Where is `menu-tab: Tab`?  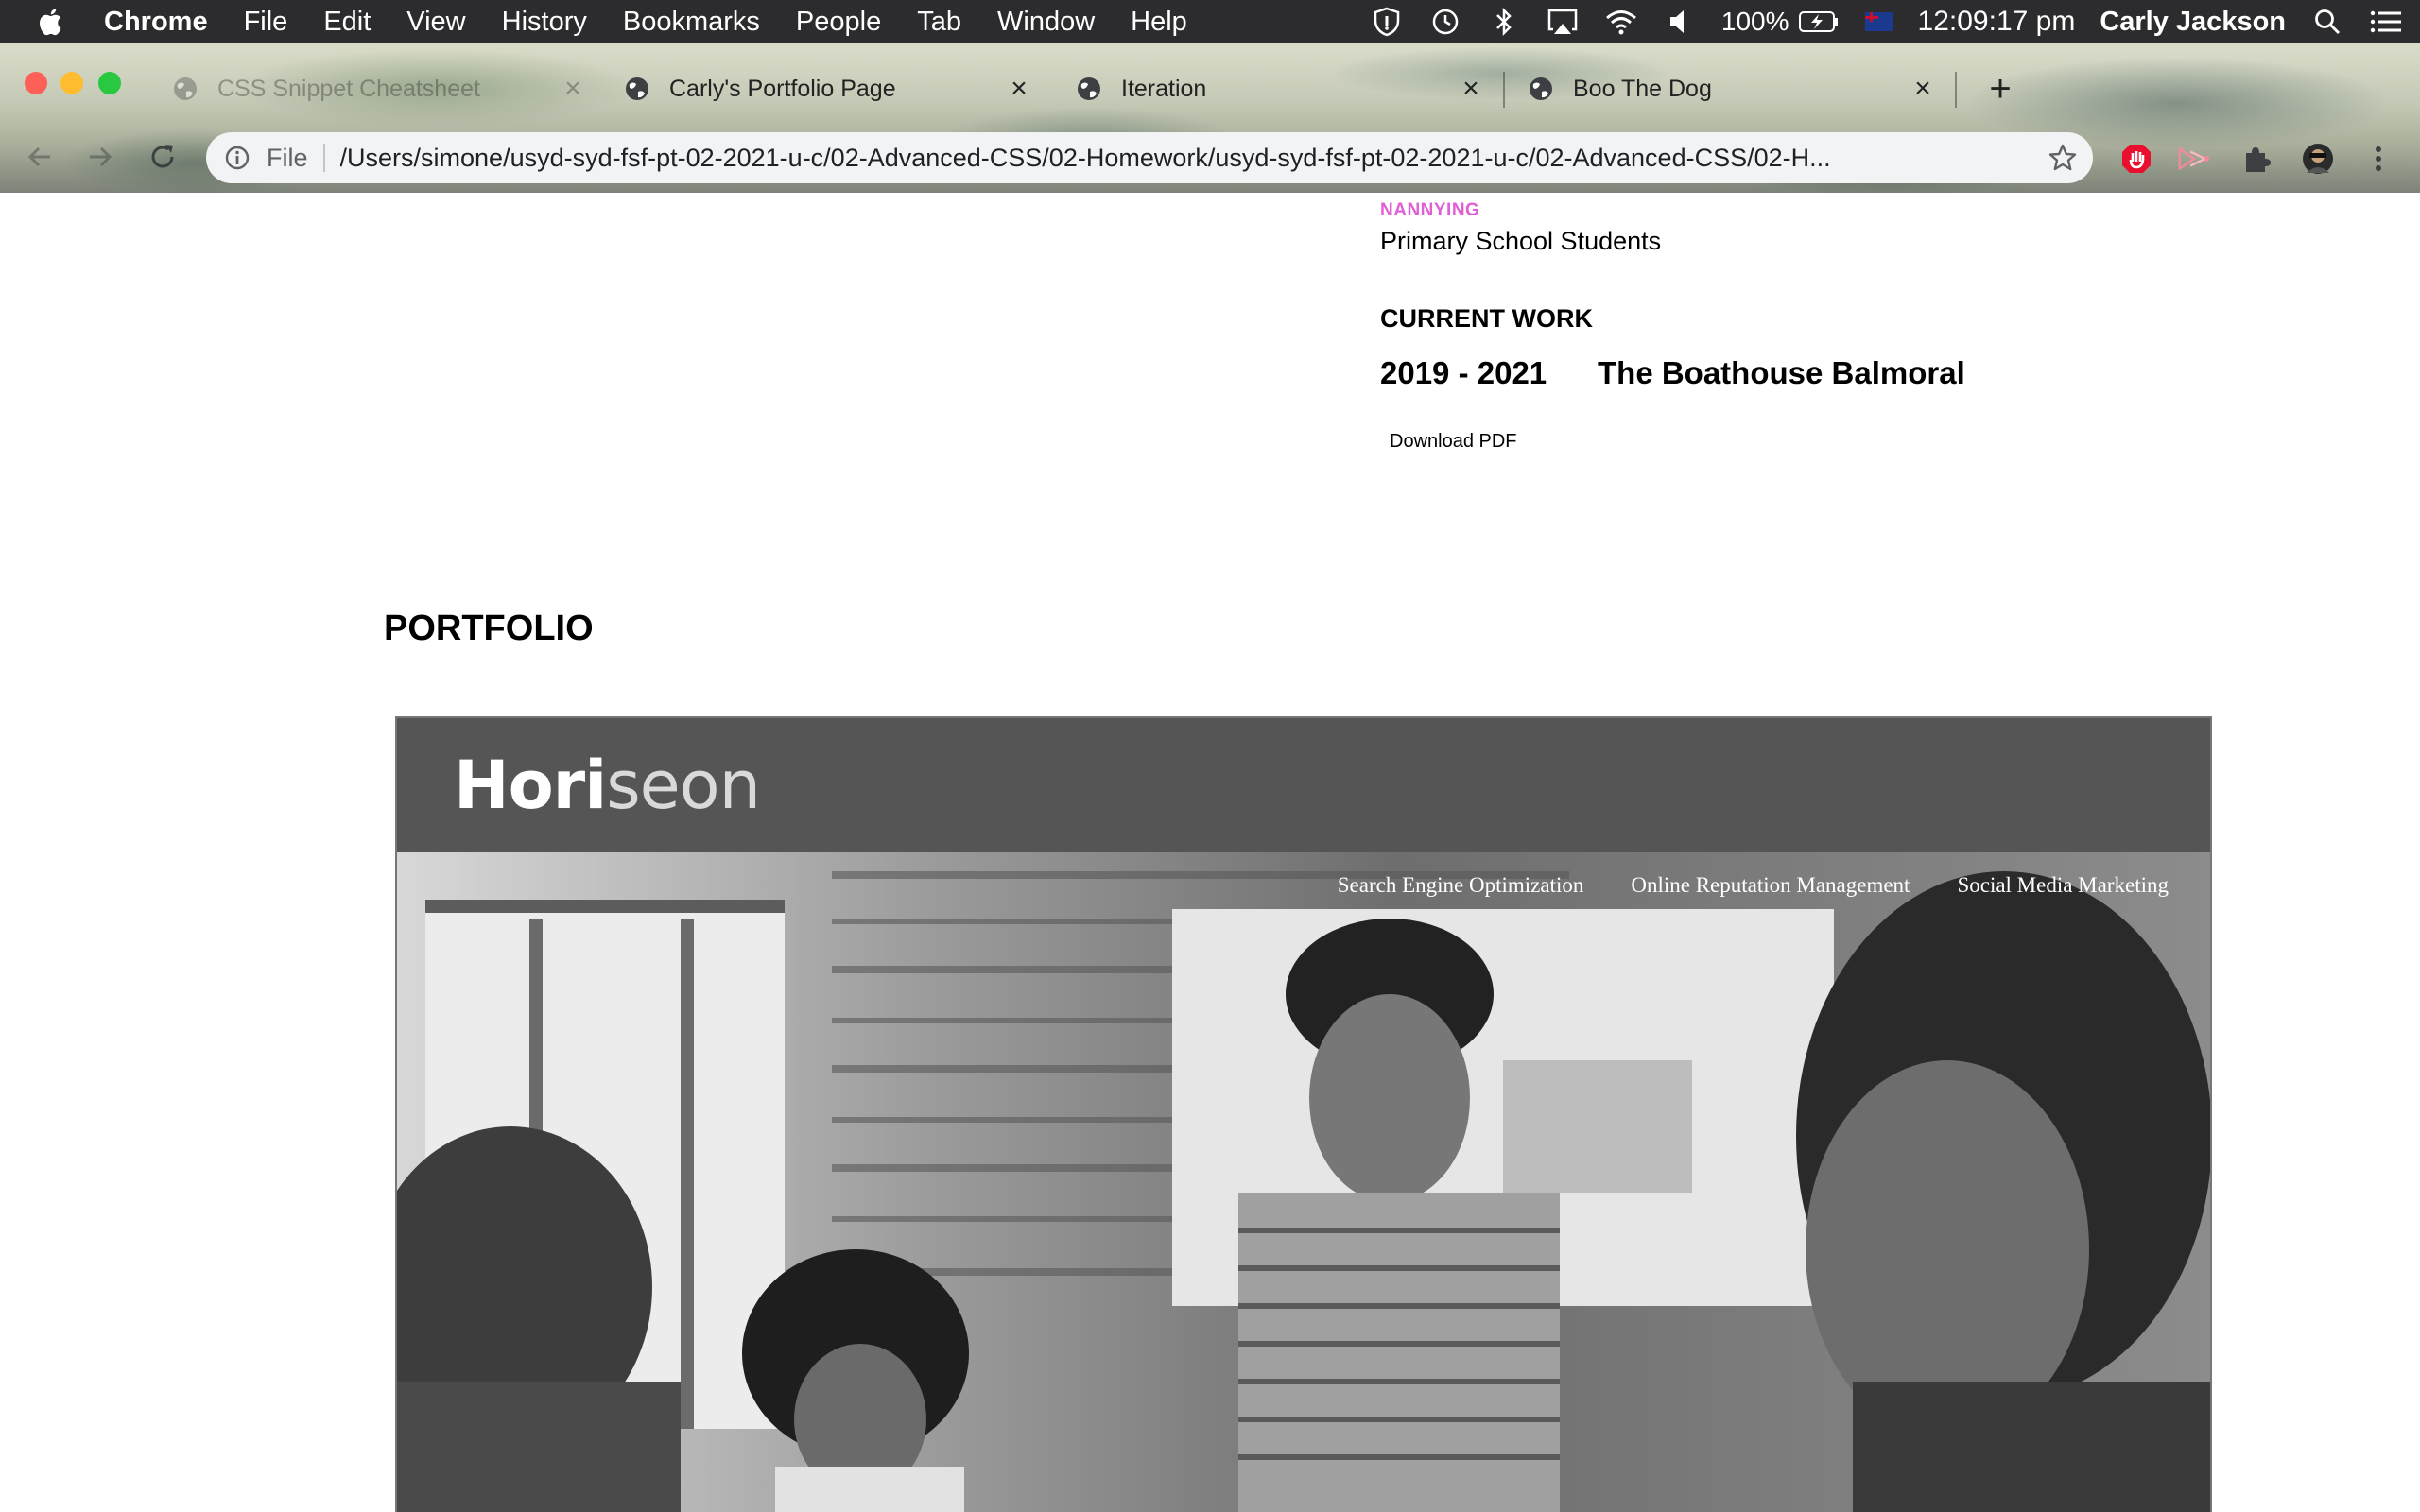 menu-tab: Tab is located at coordinates (939, 22).